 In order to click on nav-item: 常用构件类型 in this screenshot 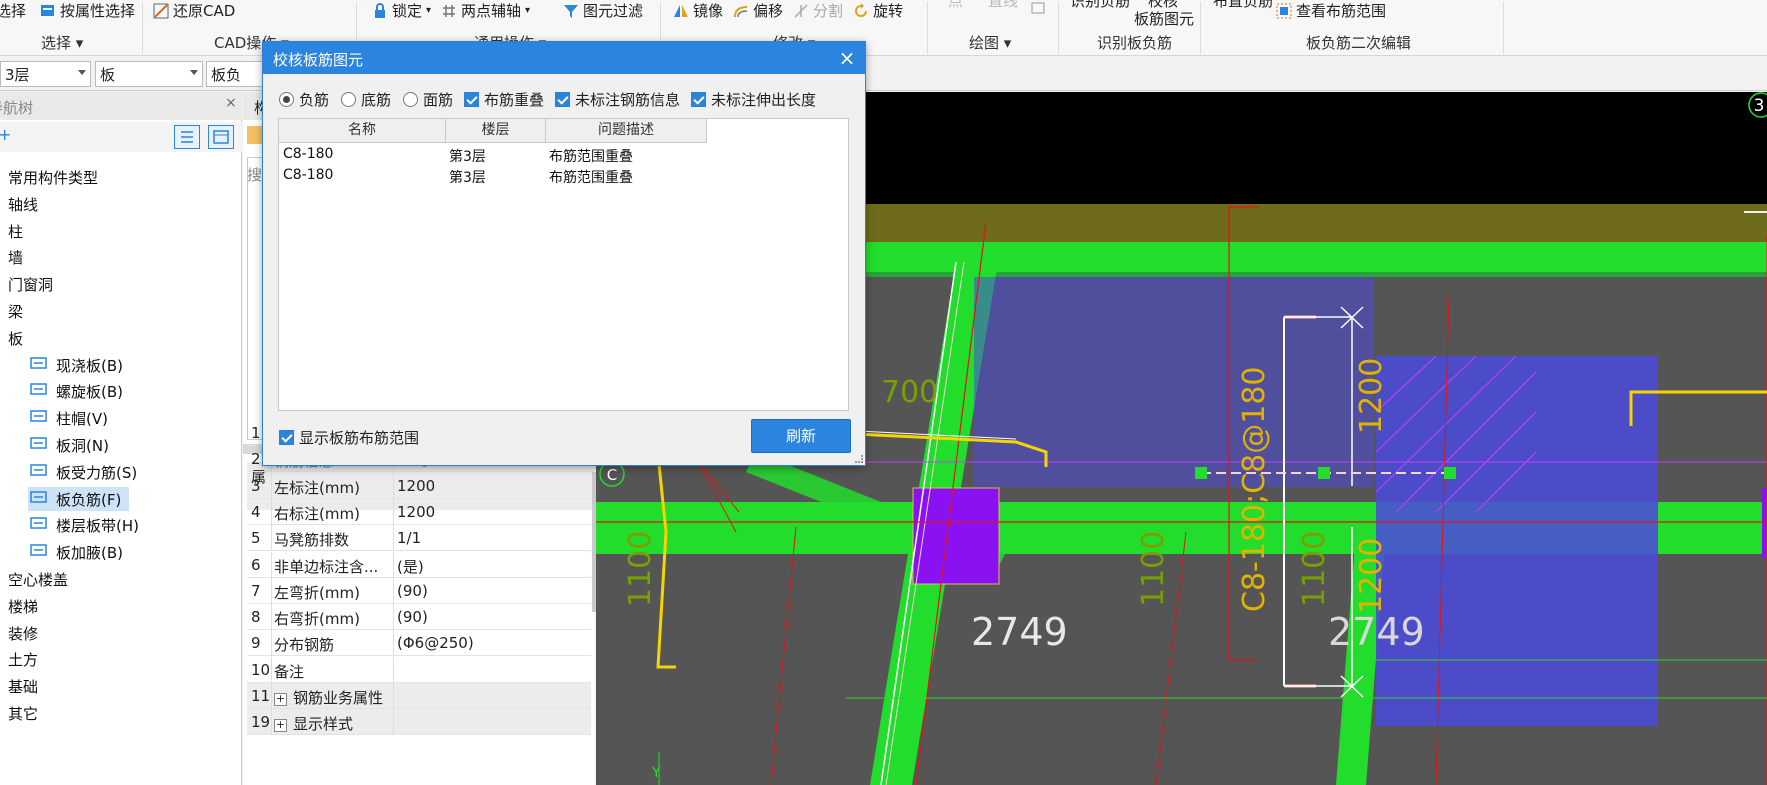, I will do `click(49, 177)`.